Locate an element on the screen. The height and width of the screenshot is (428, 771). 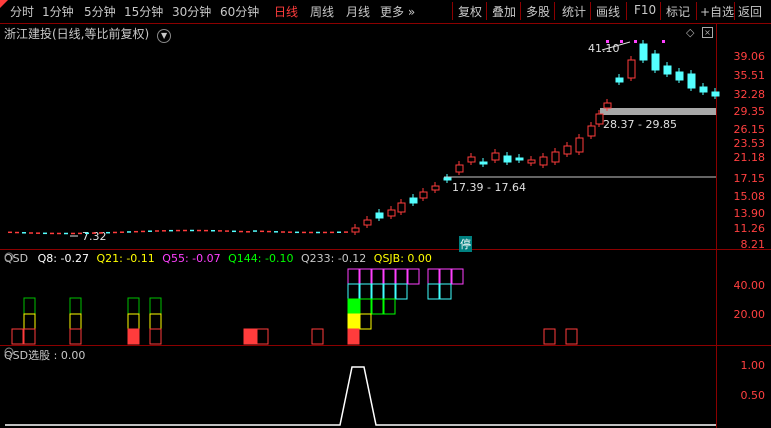
high-arrow is located at coordinates (616, 46).